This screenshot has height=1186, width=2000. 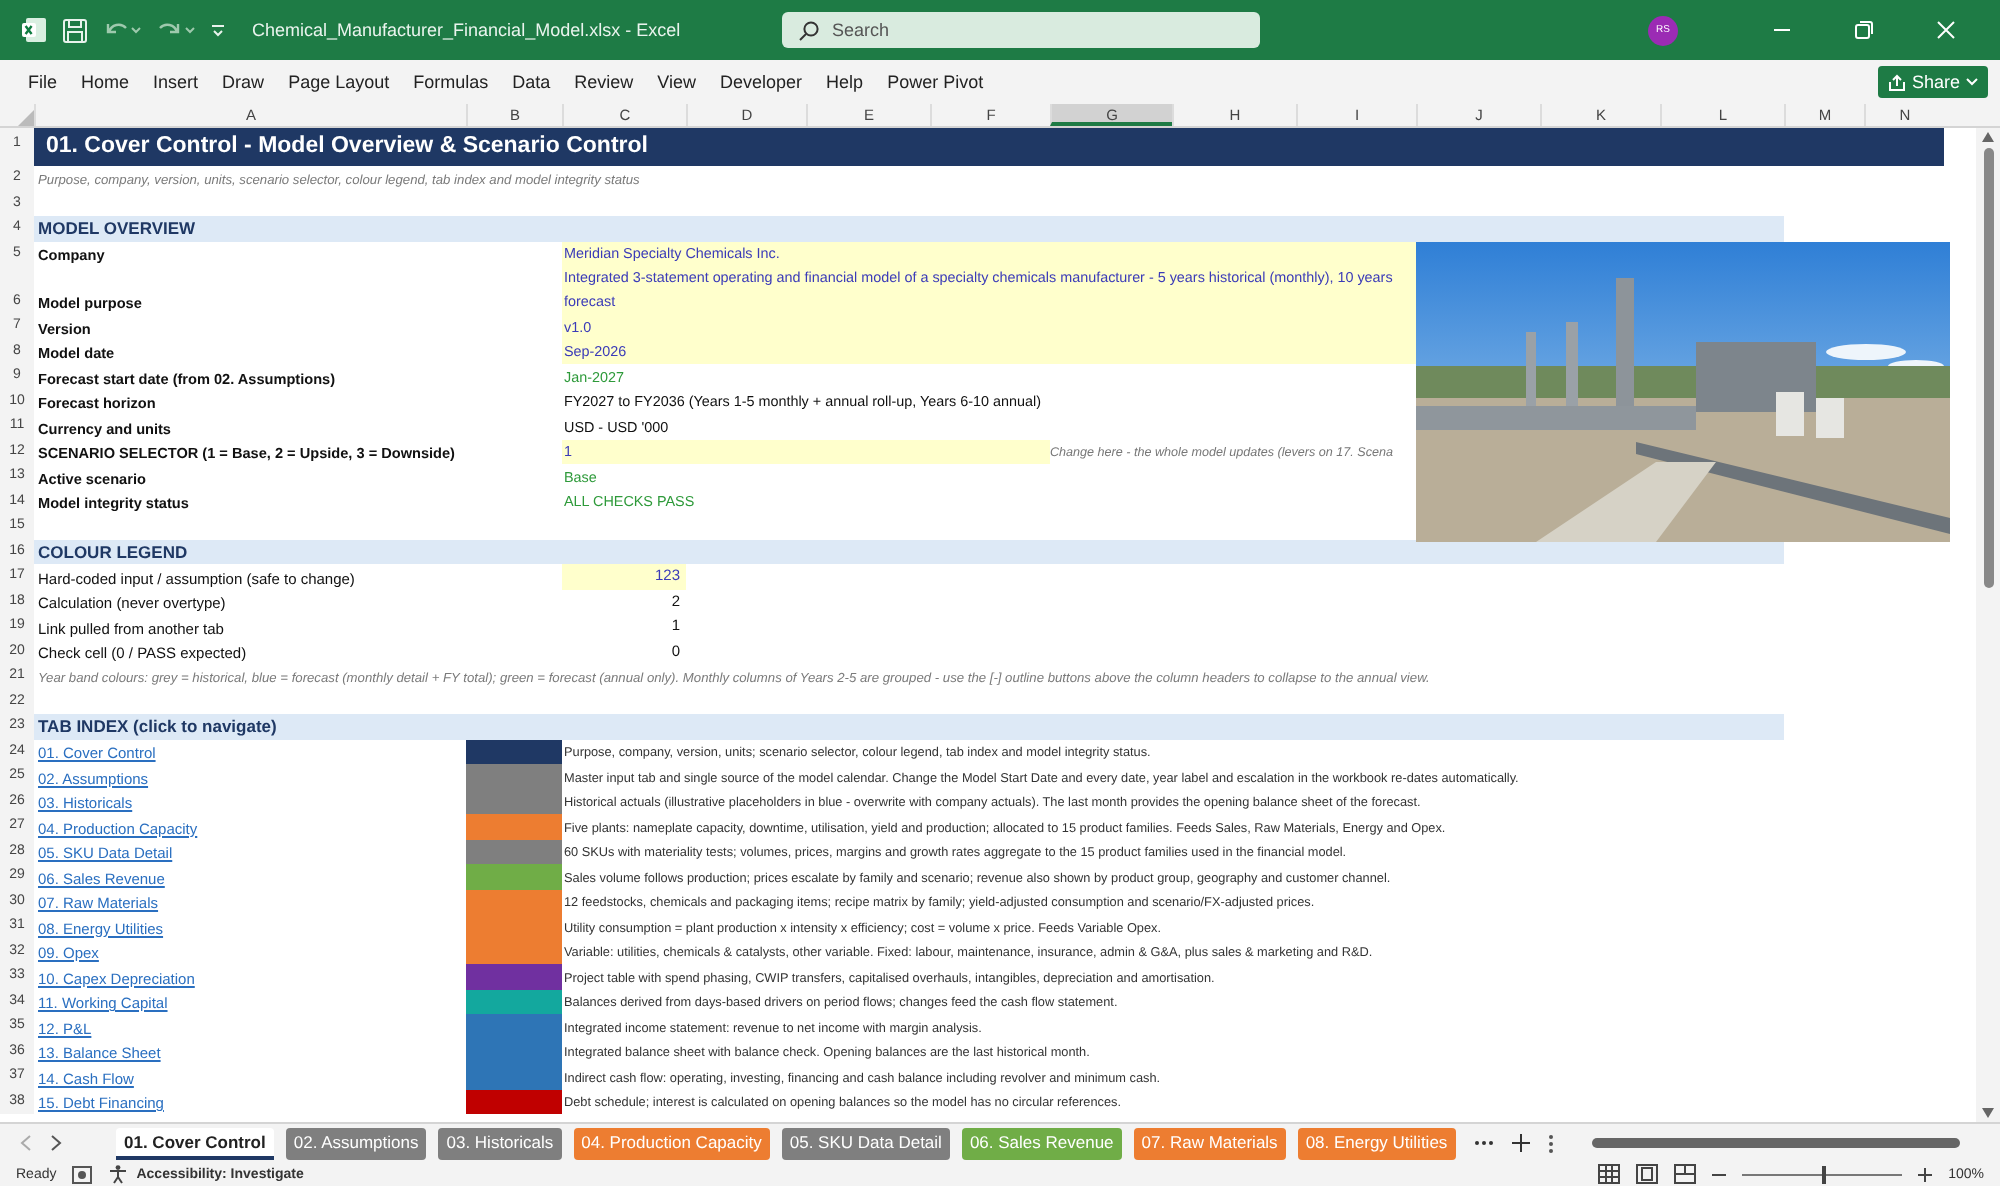 What do you see at coordinates (1483, 1143) in the screenshot?
I see `more-icon` at bounding box center [1483, 1143].